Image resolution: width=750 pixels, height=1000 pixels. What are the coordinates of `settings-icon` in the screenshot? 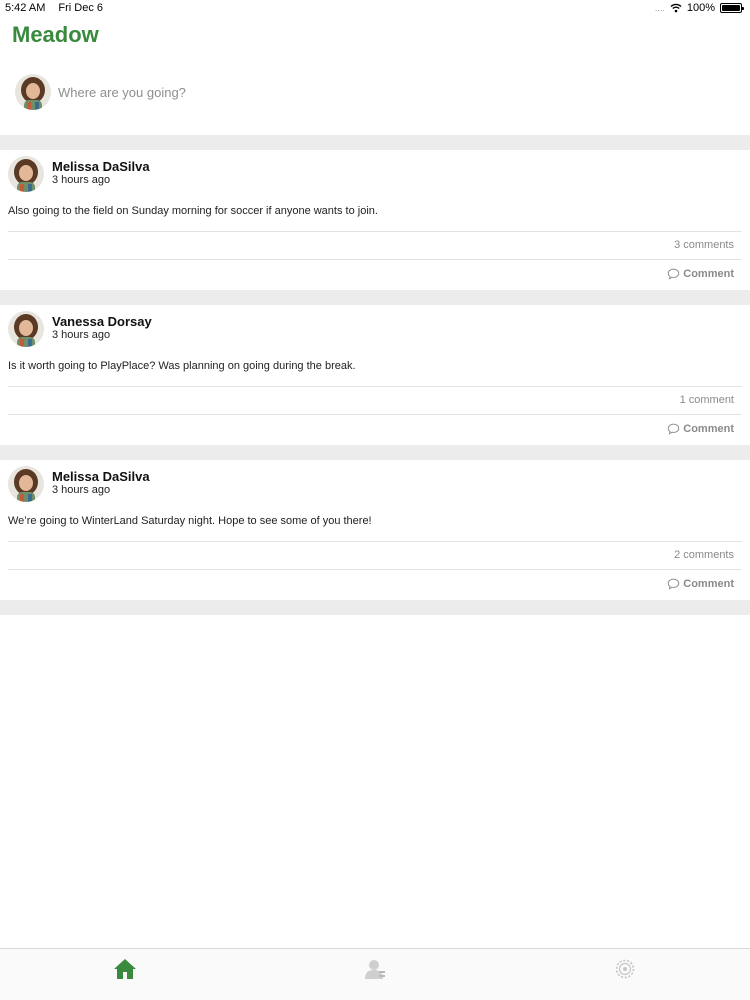 It's located at (625, 969).